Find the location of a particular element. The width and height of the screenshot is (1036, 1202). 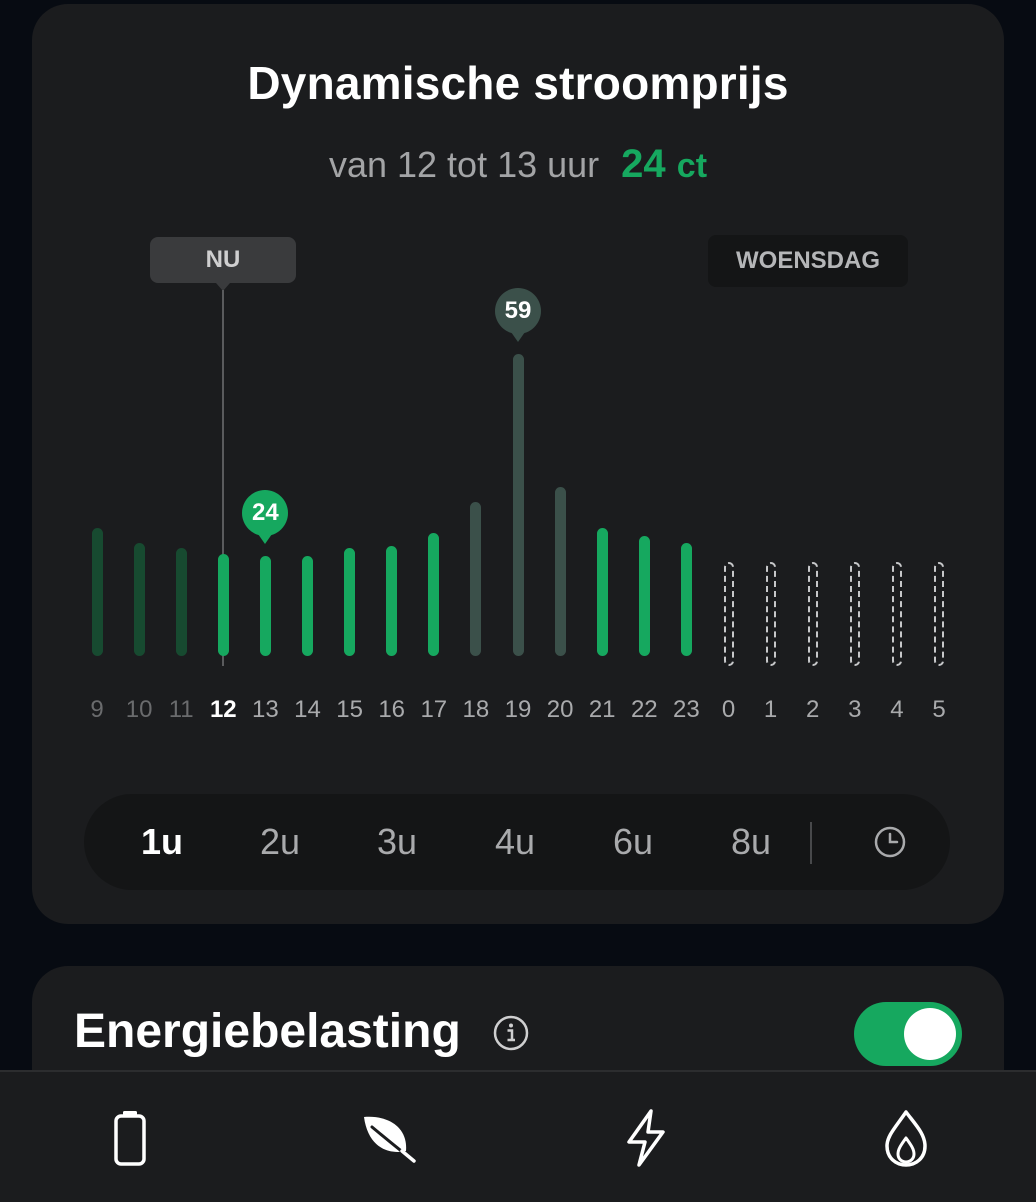

nav-electricity is located at coordinates (646, 1138).